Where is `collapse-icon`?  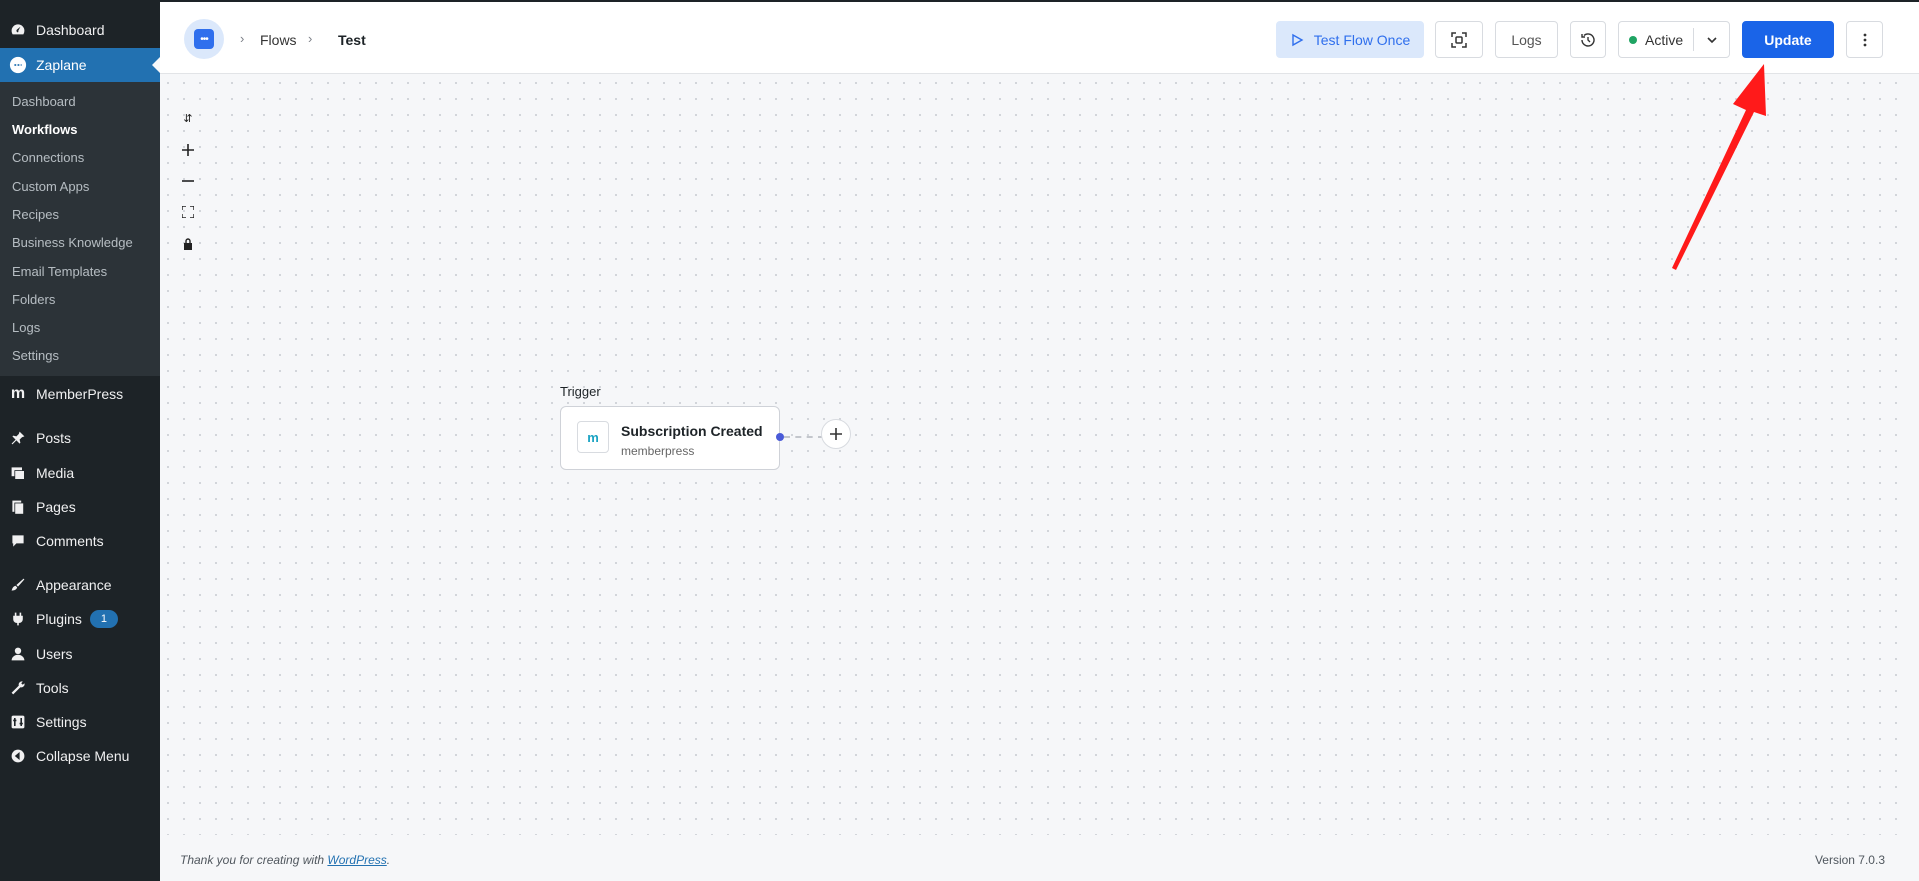 collapse-icon is located at coordinates (18, 756).